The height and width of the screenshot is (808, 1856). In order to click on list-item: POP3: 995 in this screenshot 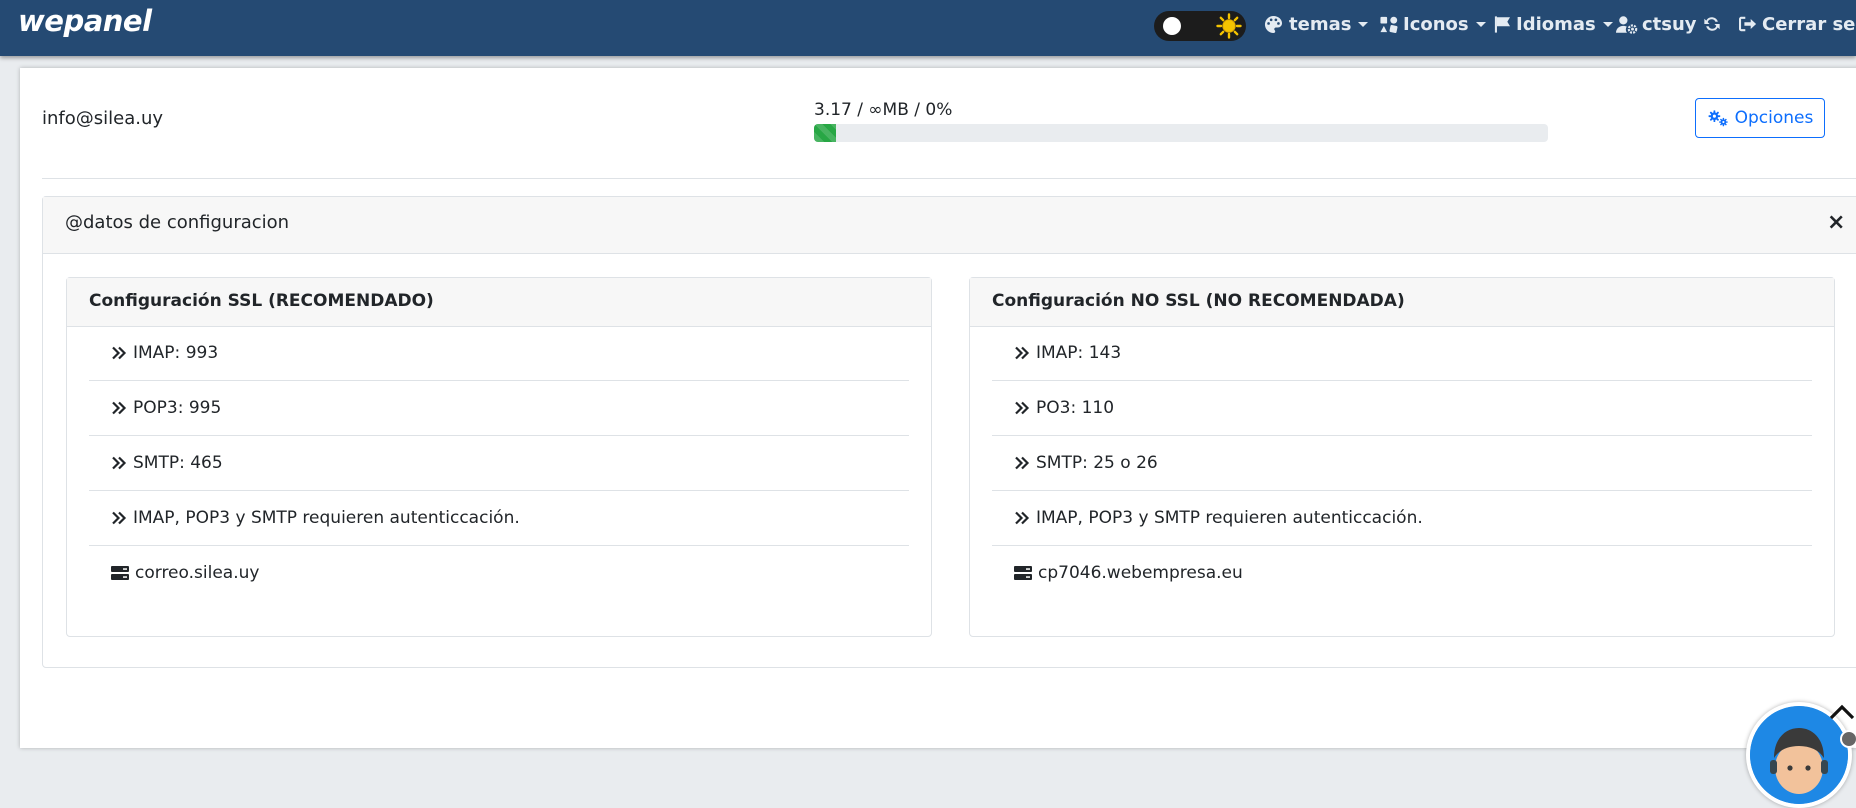, I will do `click(499, 408)`.